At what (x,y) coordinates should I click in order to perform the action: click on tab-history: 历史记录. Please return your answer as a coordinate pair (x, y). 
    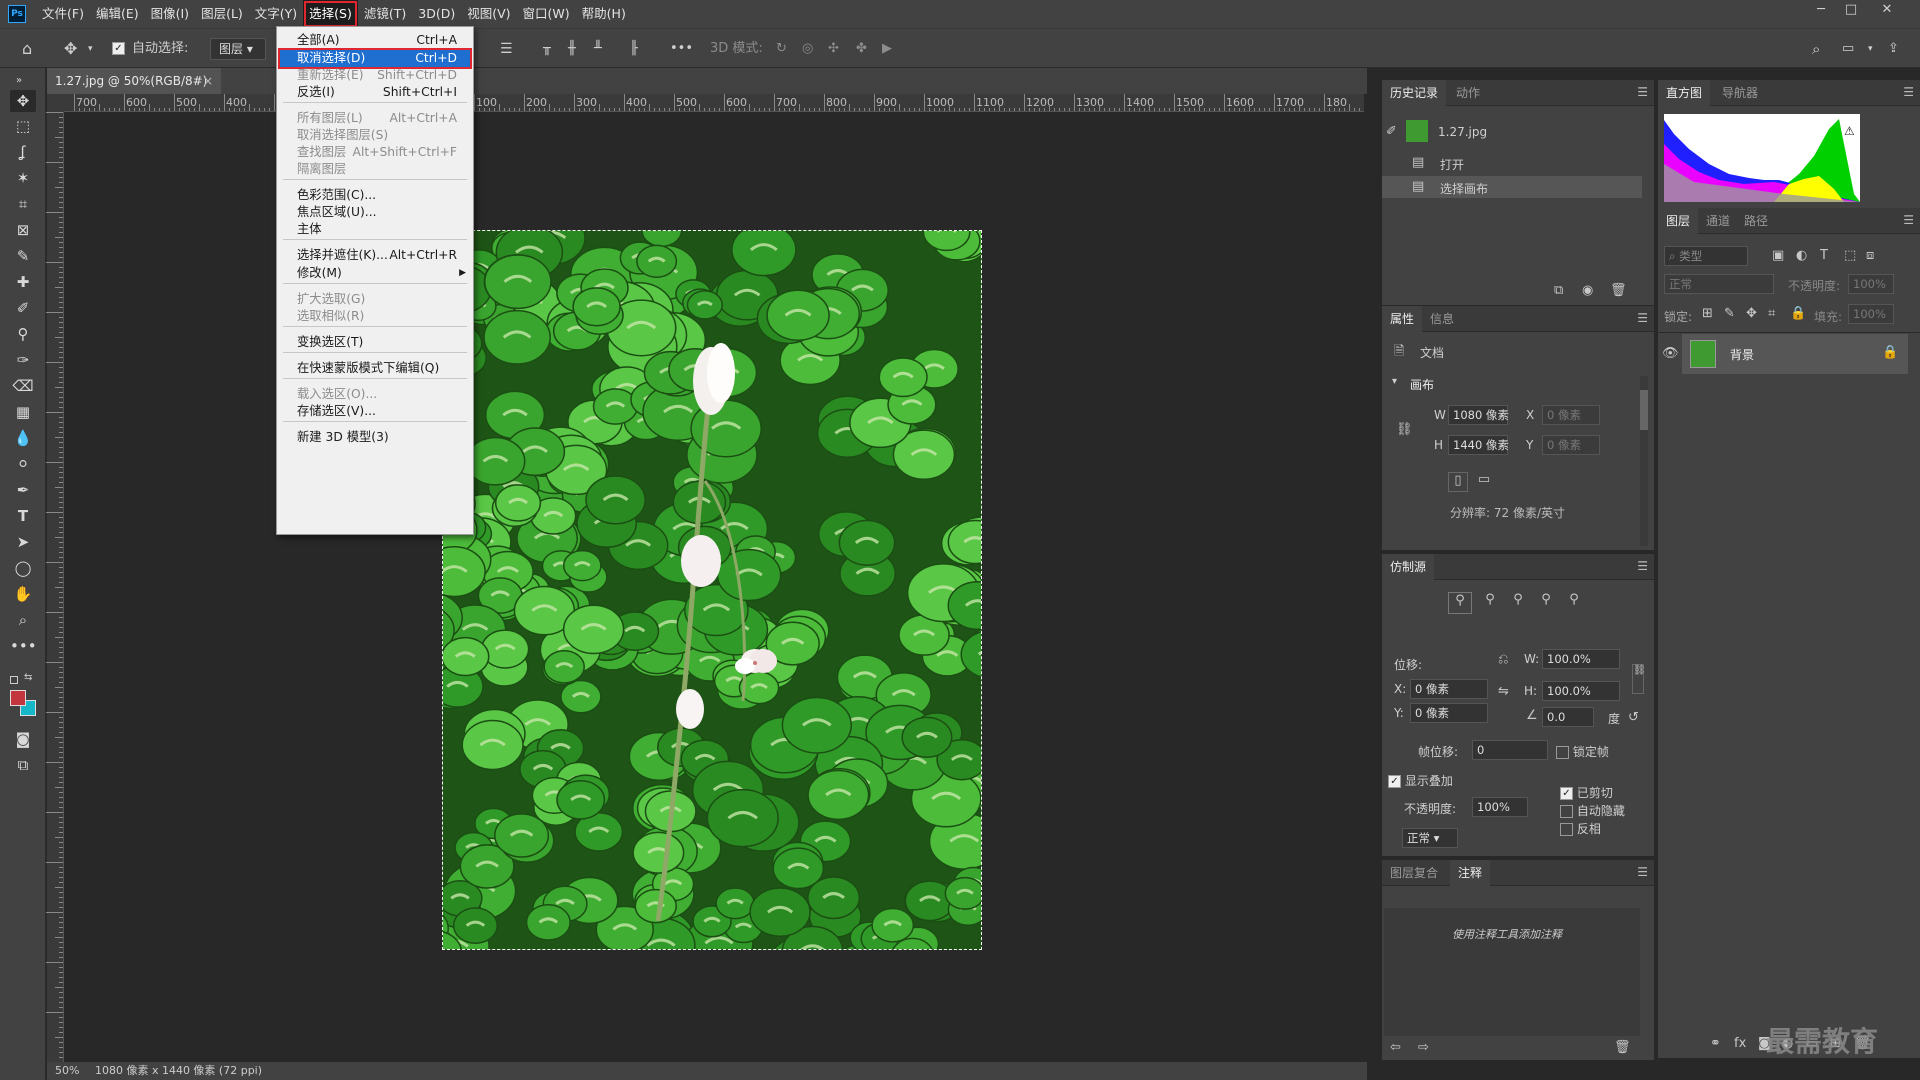
    Looking at the image, I should click on (1414, 93).